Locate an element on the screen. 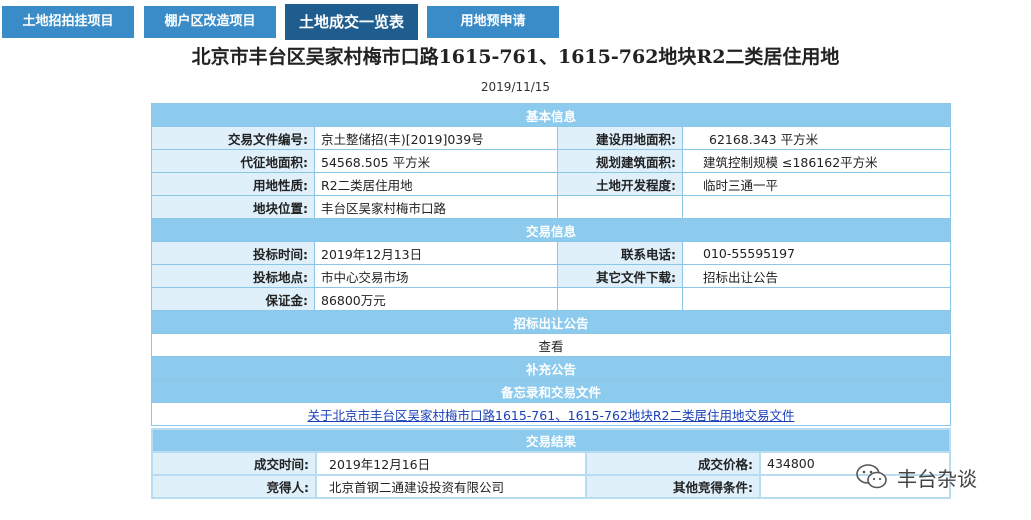 Image resolution: width=1031 pixels, height=520 pixels. watermark: 丰台杂谈 is located at coordinates (940, 477).